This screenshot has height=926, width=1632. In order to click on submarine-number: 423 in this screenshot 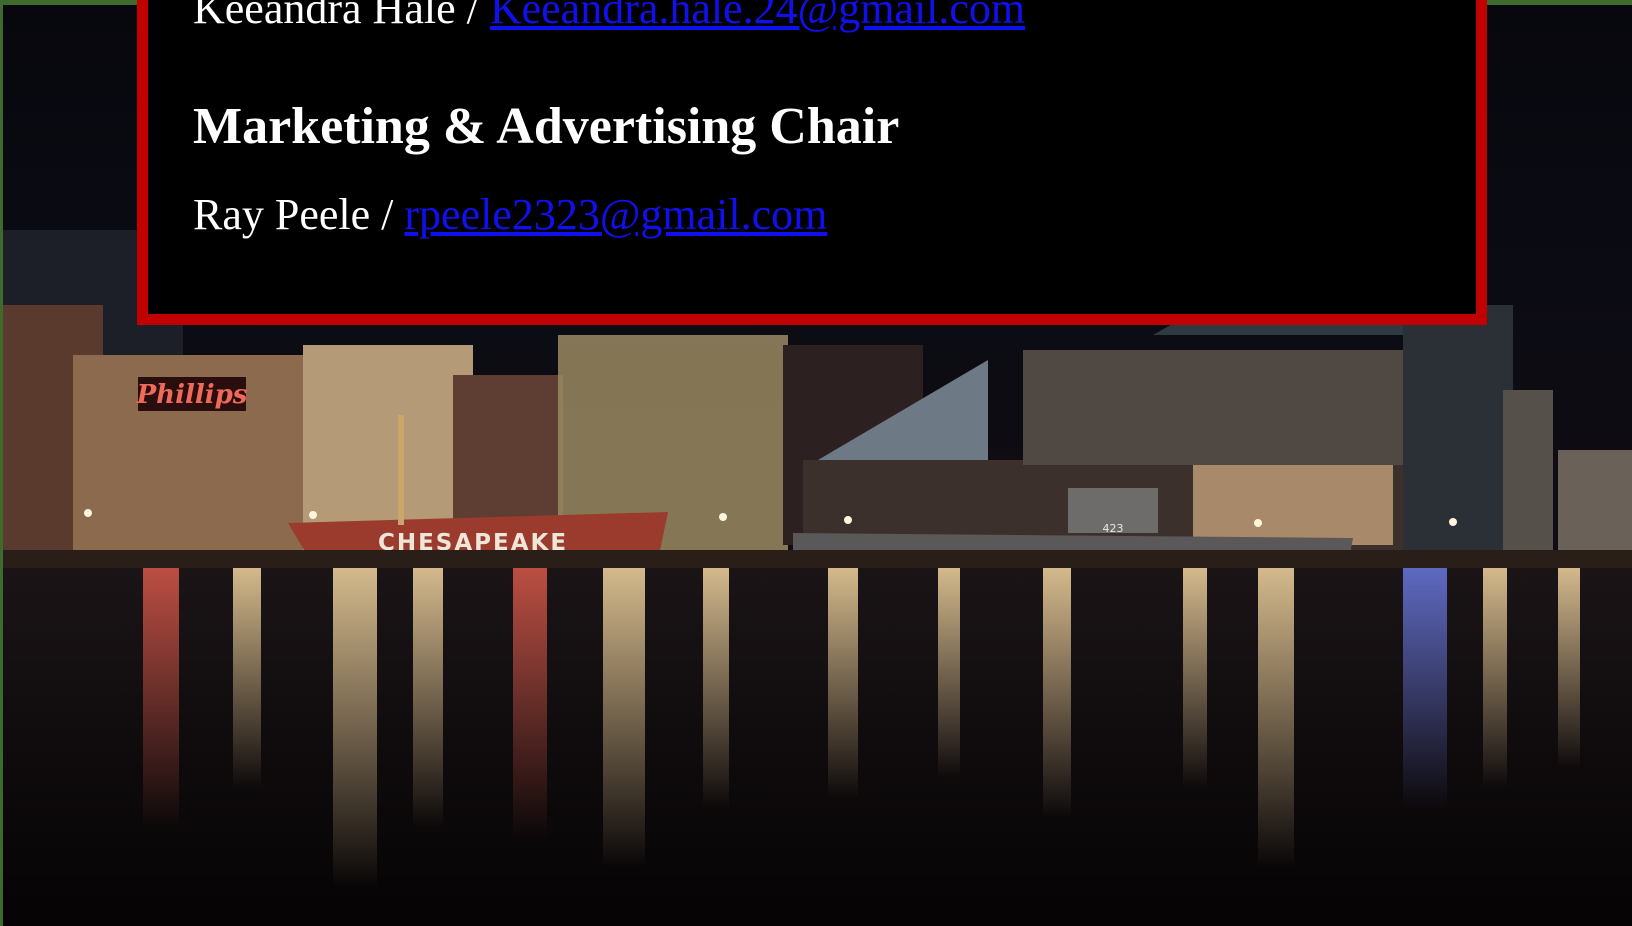, I will do `click(1113, 528)`.